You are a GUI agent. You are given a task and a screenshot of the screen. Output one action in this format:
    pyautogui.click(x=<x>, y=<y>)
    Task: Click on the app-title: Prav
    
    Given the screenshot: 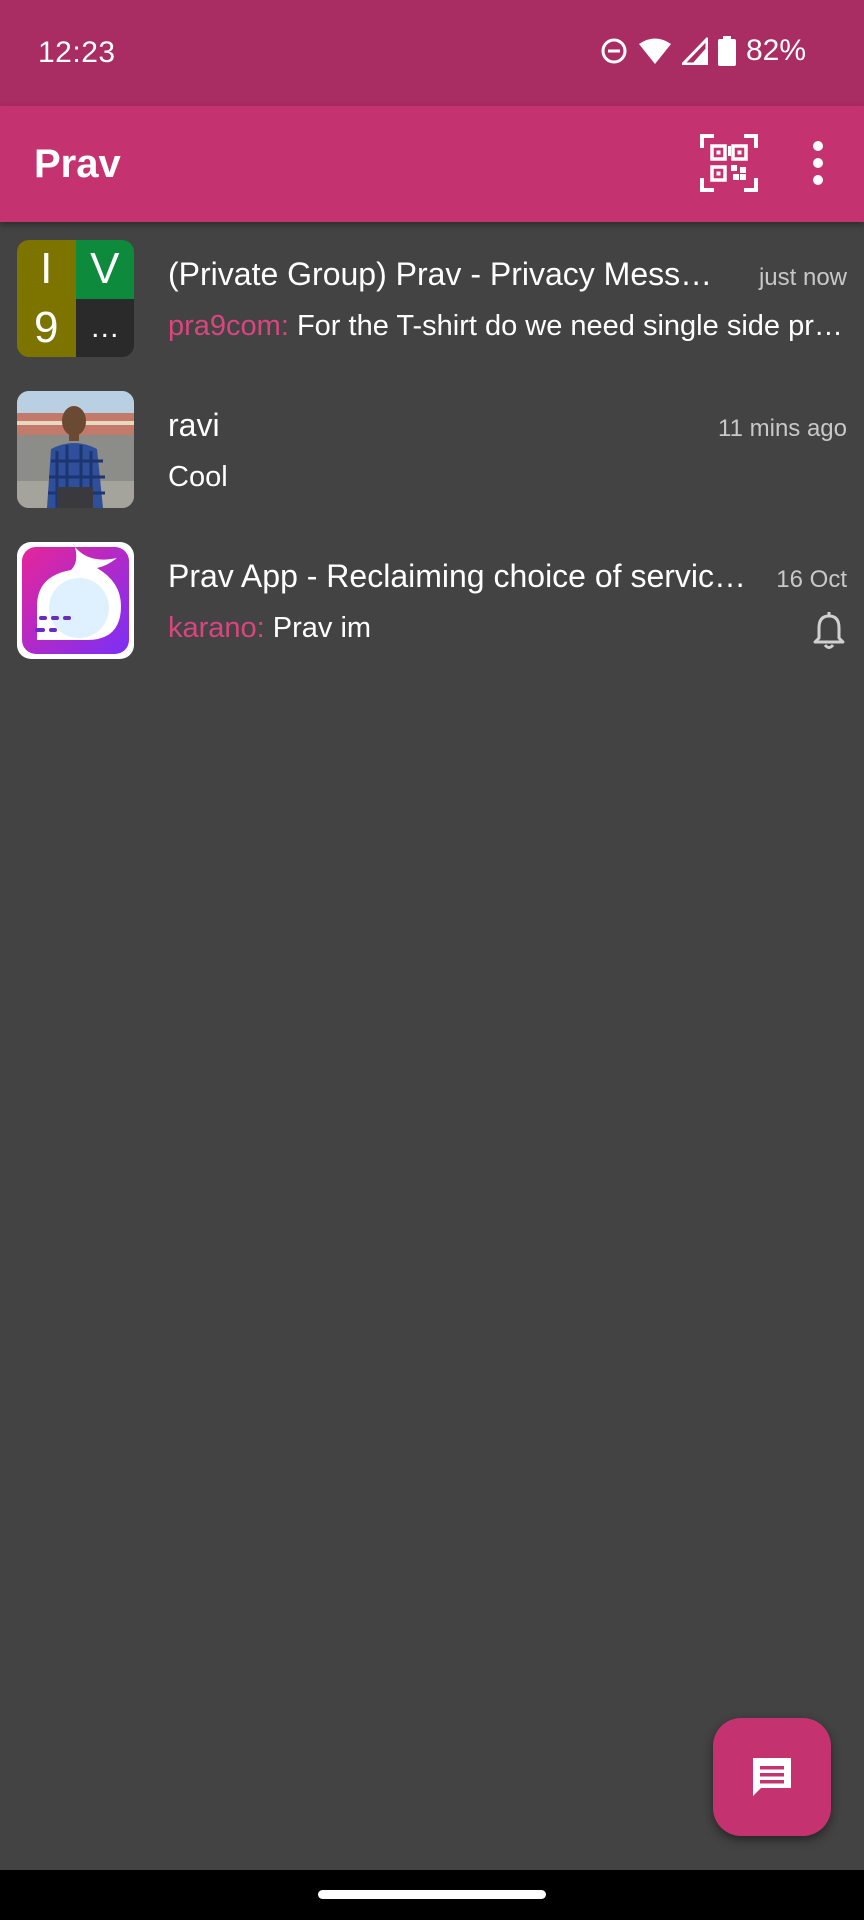 What is the action you would take?
    pyautogui.click(x=77, y=164)
    